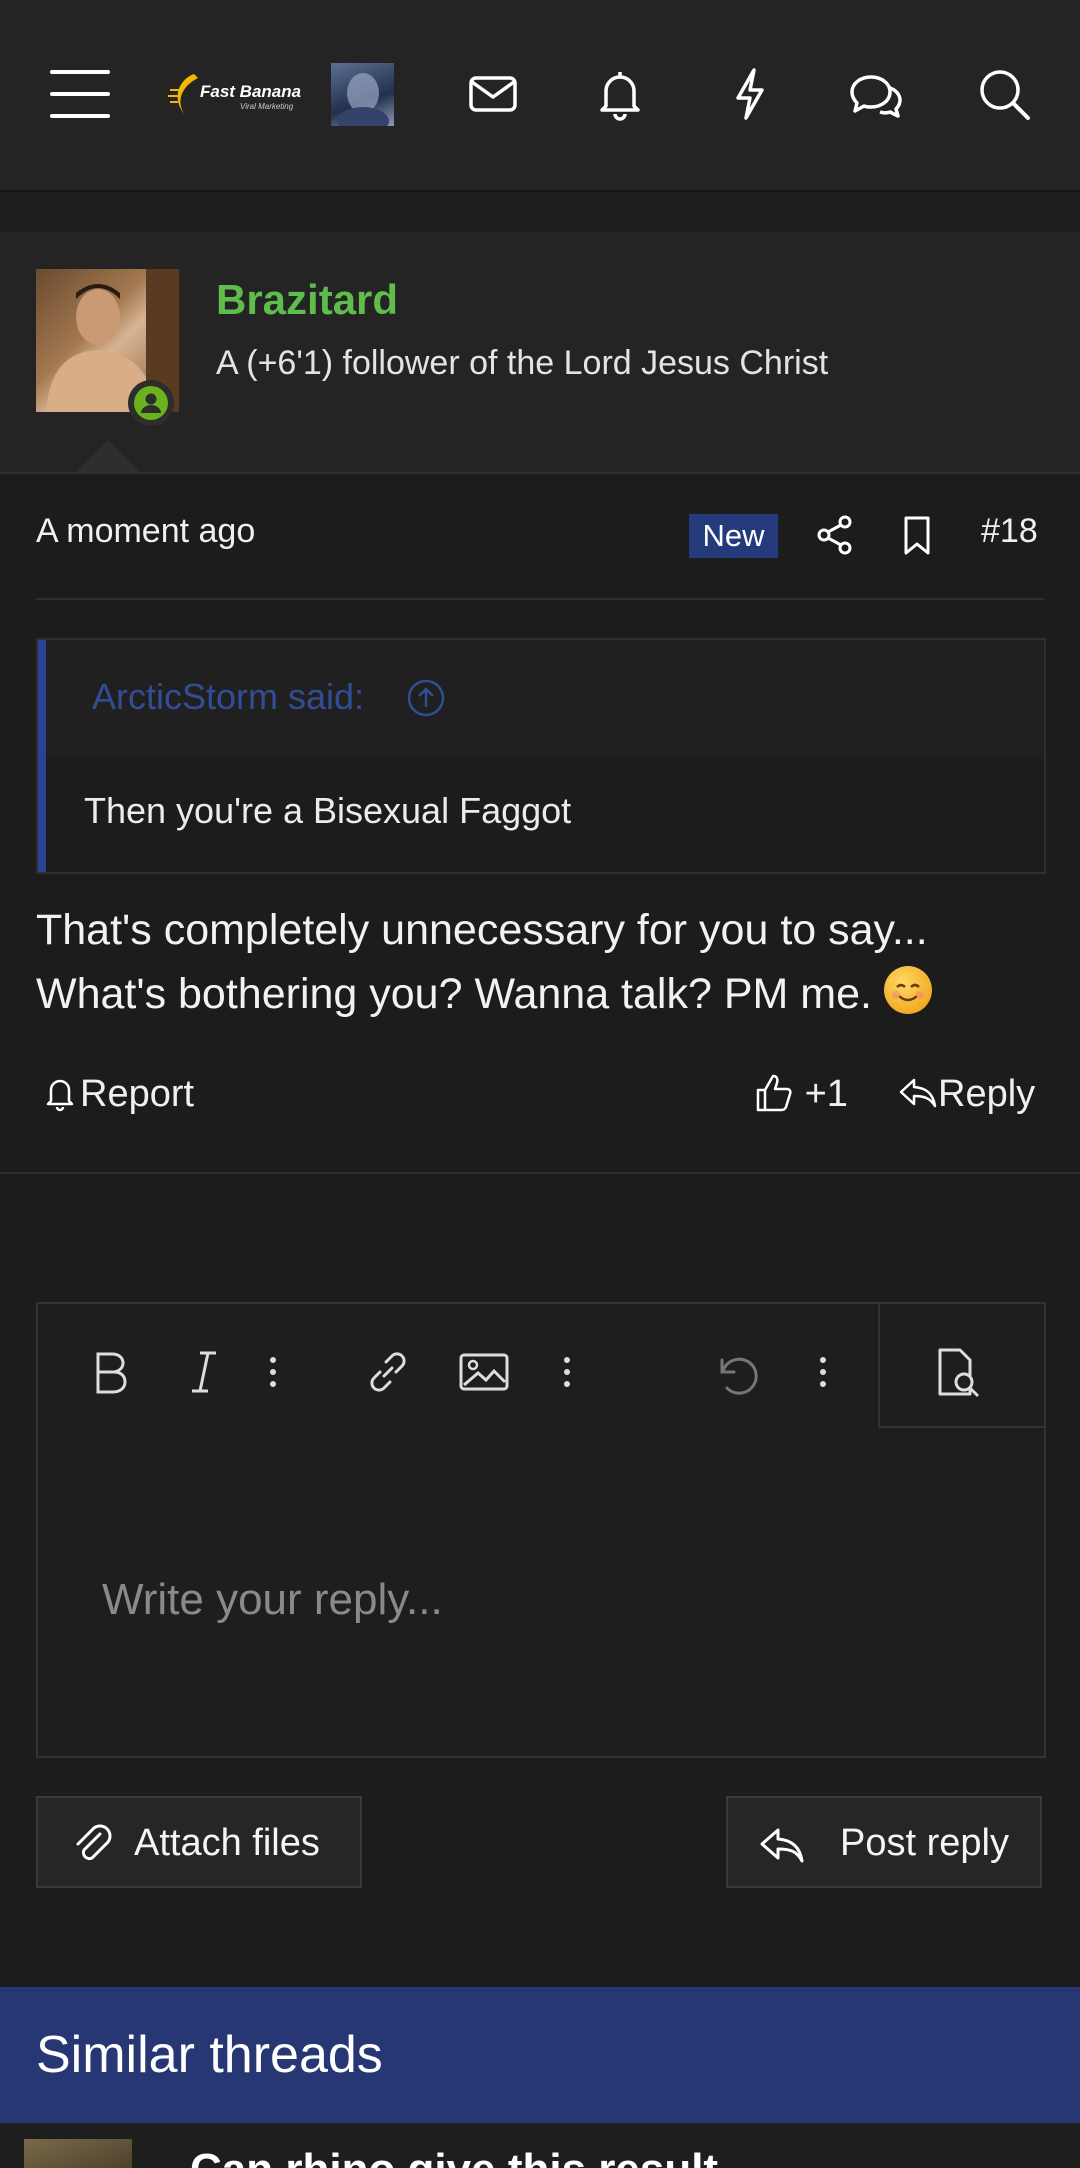 Image resolution: width=1080 pixels, height=2168 pixels. I want to click on preview-icon, so click(958, 1372).